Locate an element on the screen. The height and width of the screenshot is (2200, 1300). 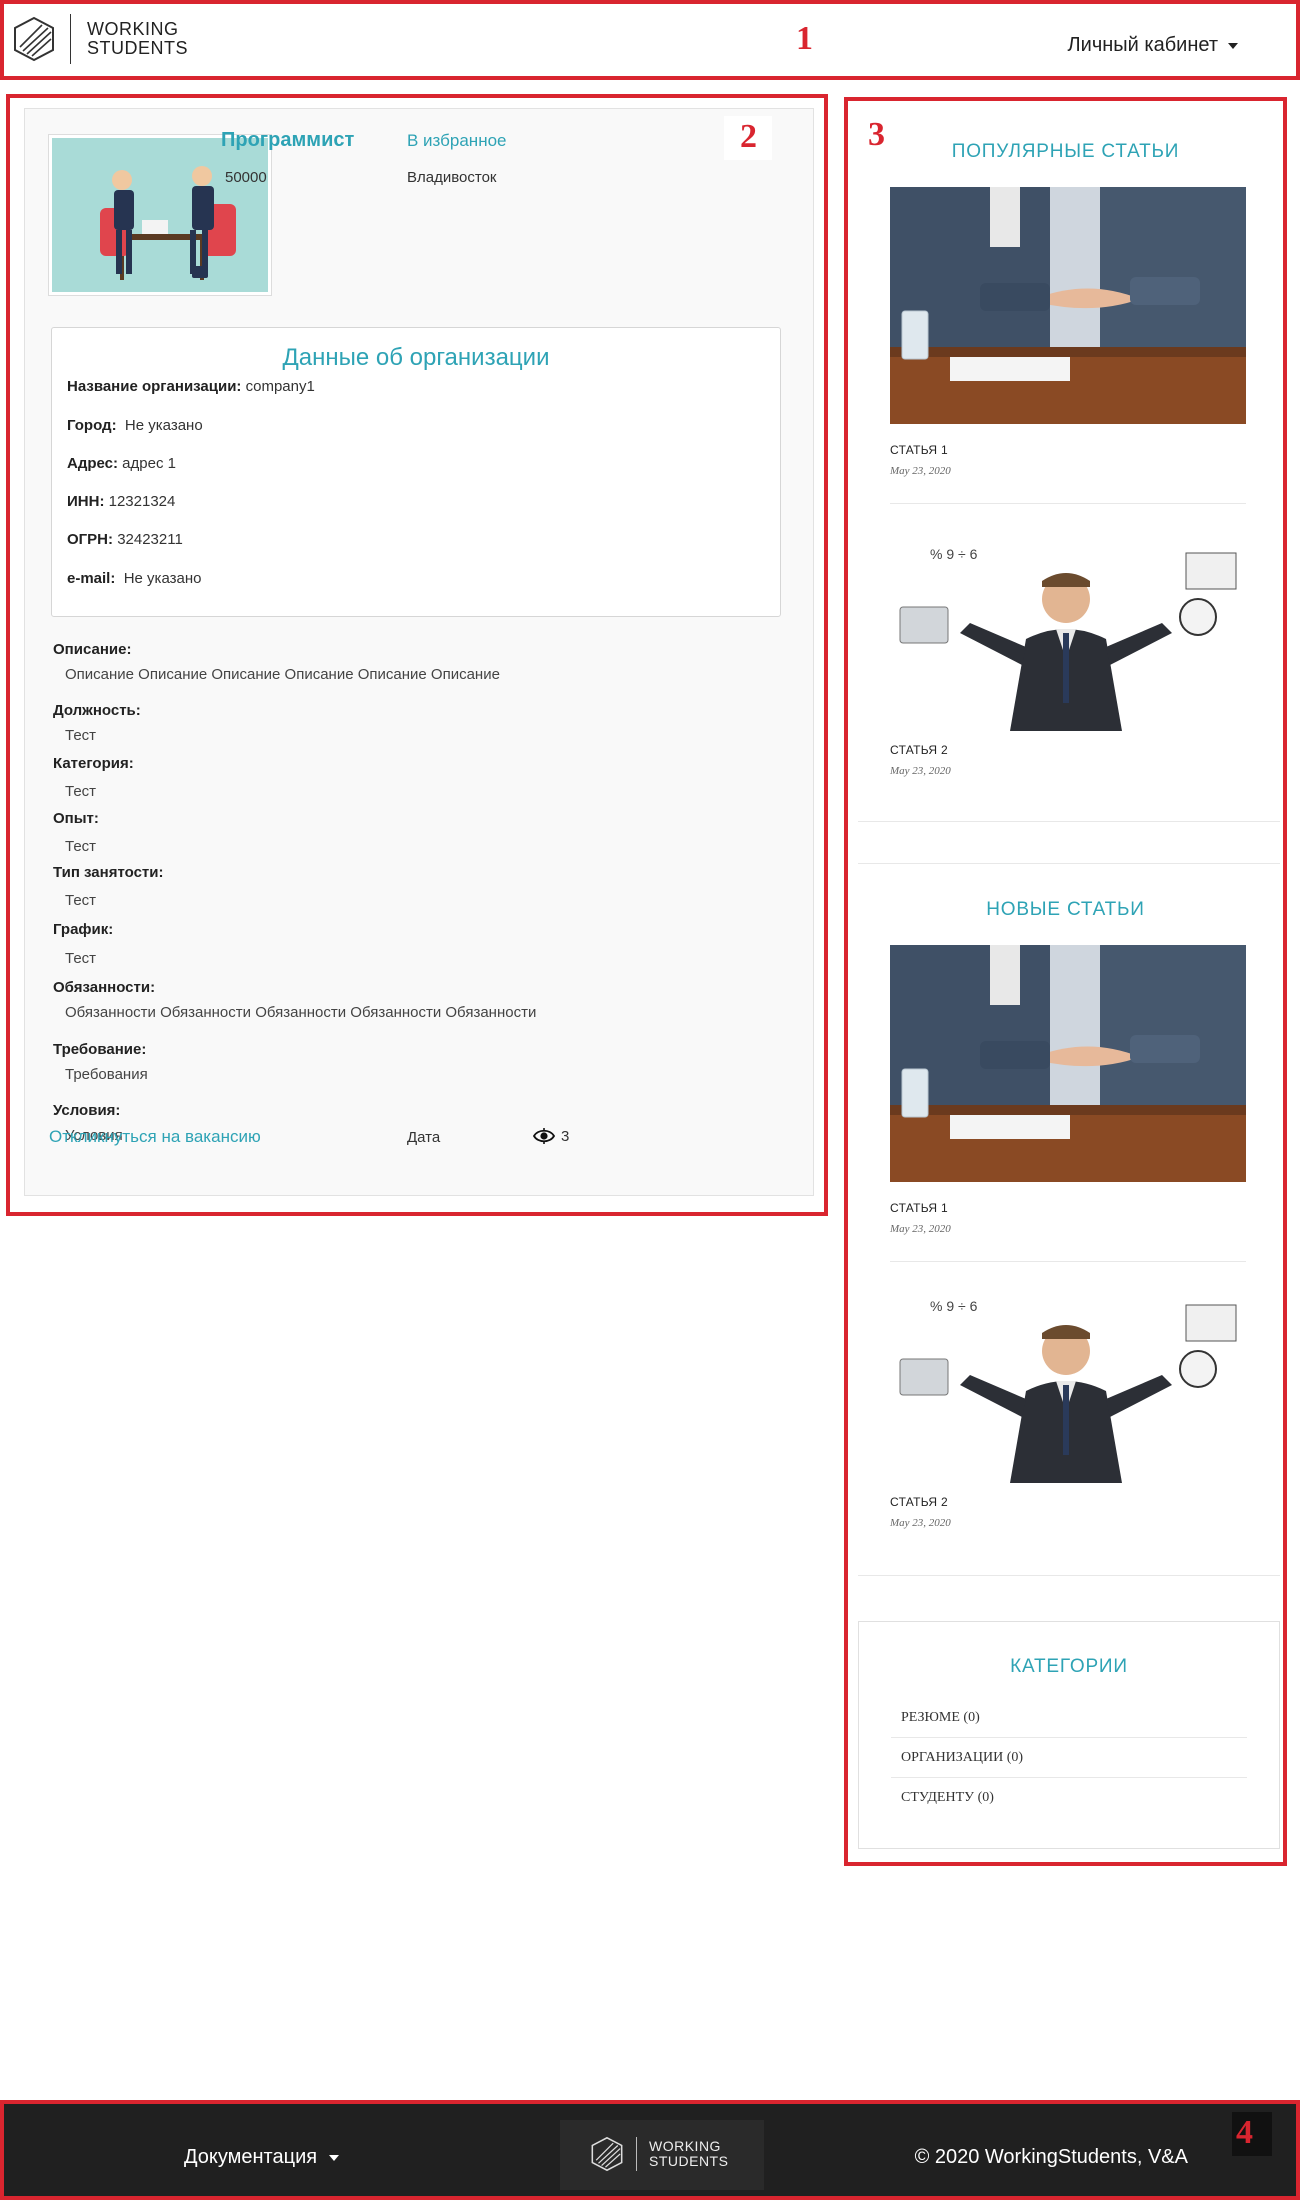
annotation-marker-1: 1 is located at coordinates (804, 38).